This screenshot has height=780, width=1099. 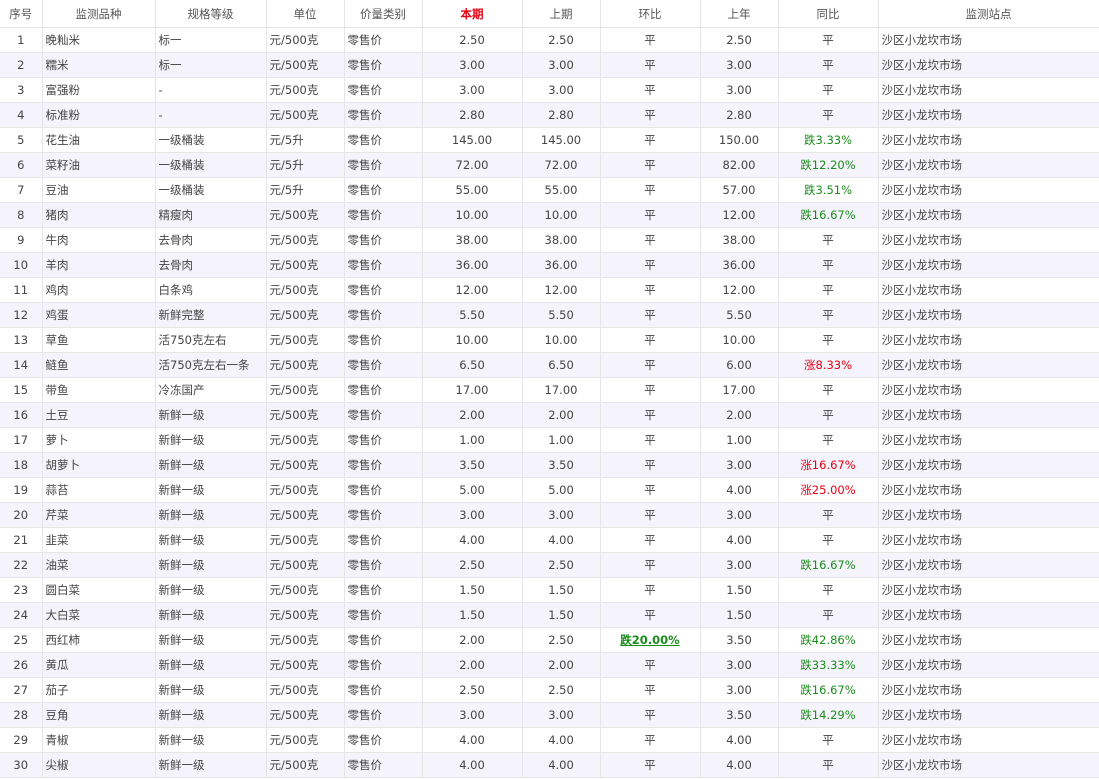 What do you see at coordinates (211, 365) in the screenshot?
I see `cell-grade: 活750克左右一条` at bounding box center [211, 365].